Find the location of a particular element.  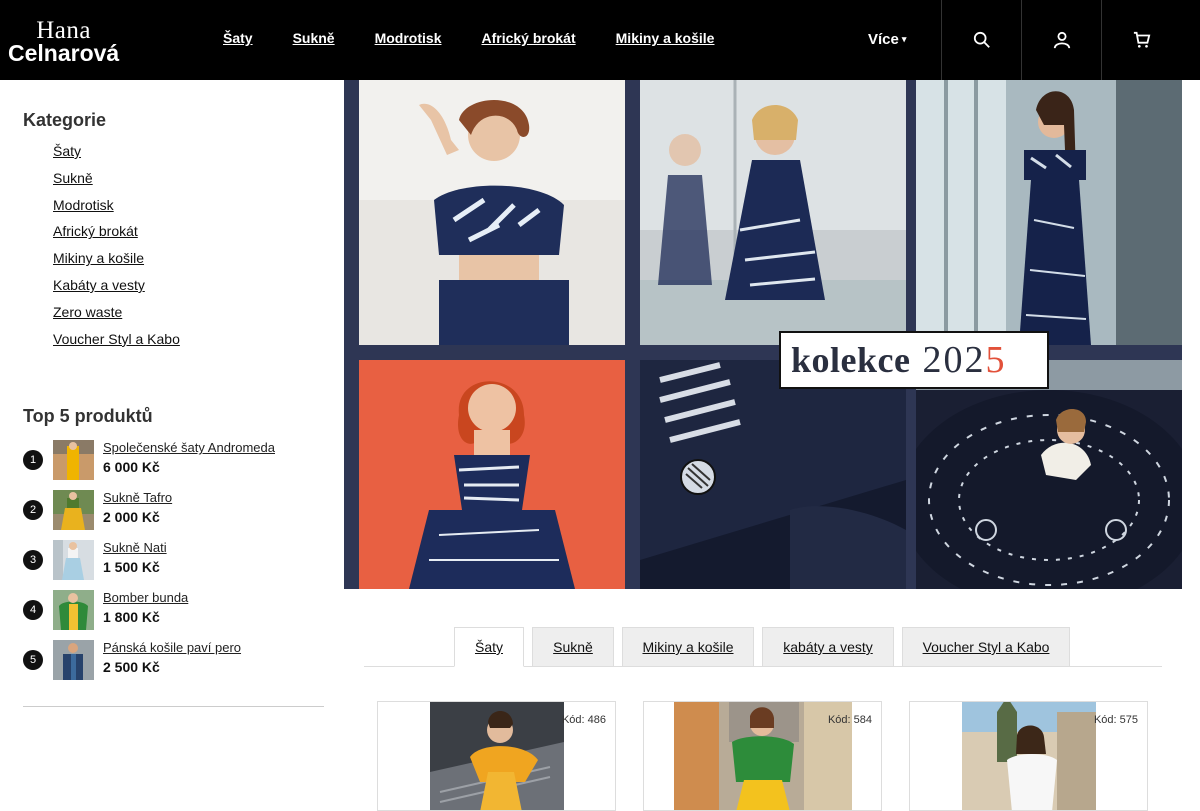

category-item: Voucher Styl a Kabo is located at coordinates (173, 344).